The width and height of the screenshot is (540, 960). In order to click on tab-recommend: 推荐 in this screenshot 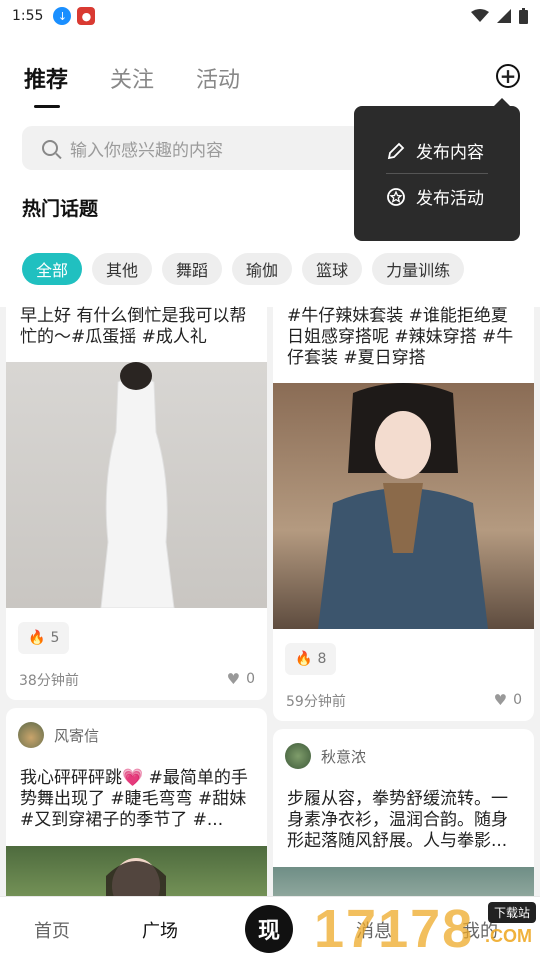, I will do `click(46, 85)`.